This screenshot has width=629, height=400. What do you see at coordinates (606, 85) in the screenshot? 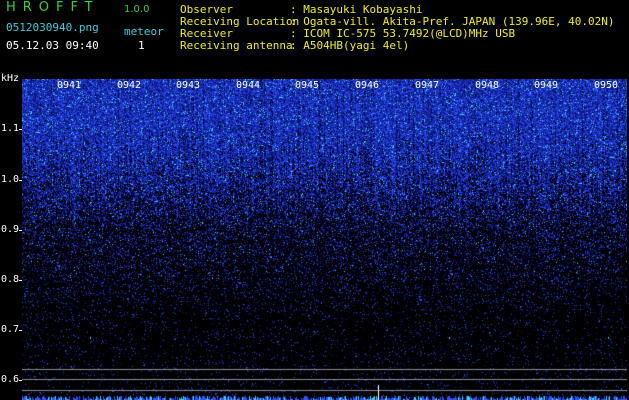
I see `time-tick-0950: 0950` at bounding box center [606, 85].